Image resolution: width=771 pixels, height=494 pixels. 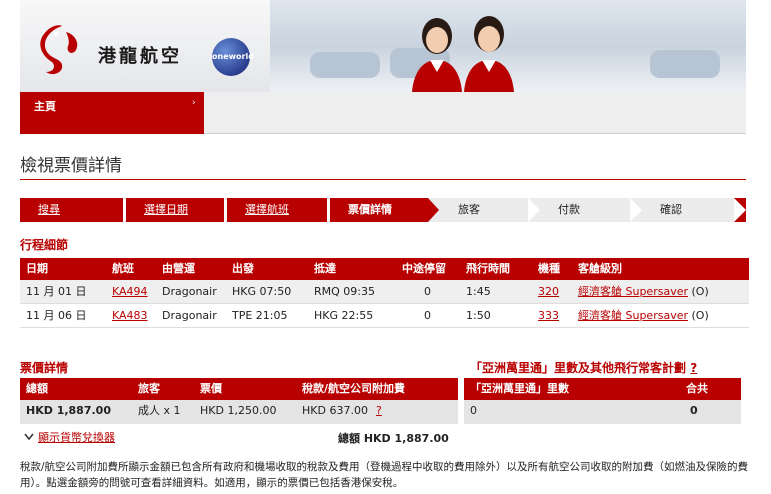 What do you see at coordinates (112, 113) in the screenshot?
I see `nav-home-tab: 主頁 ›` at bounding box center [112, 113].